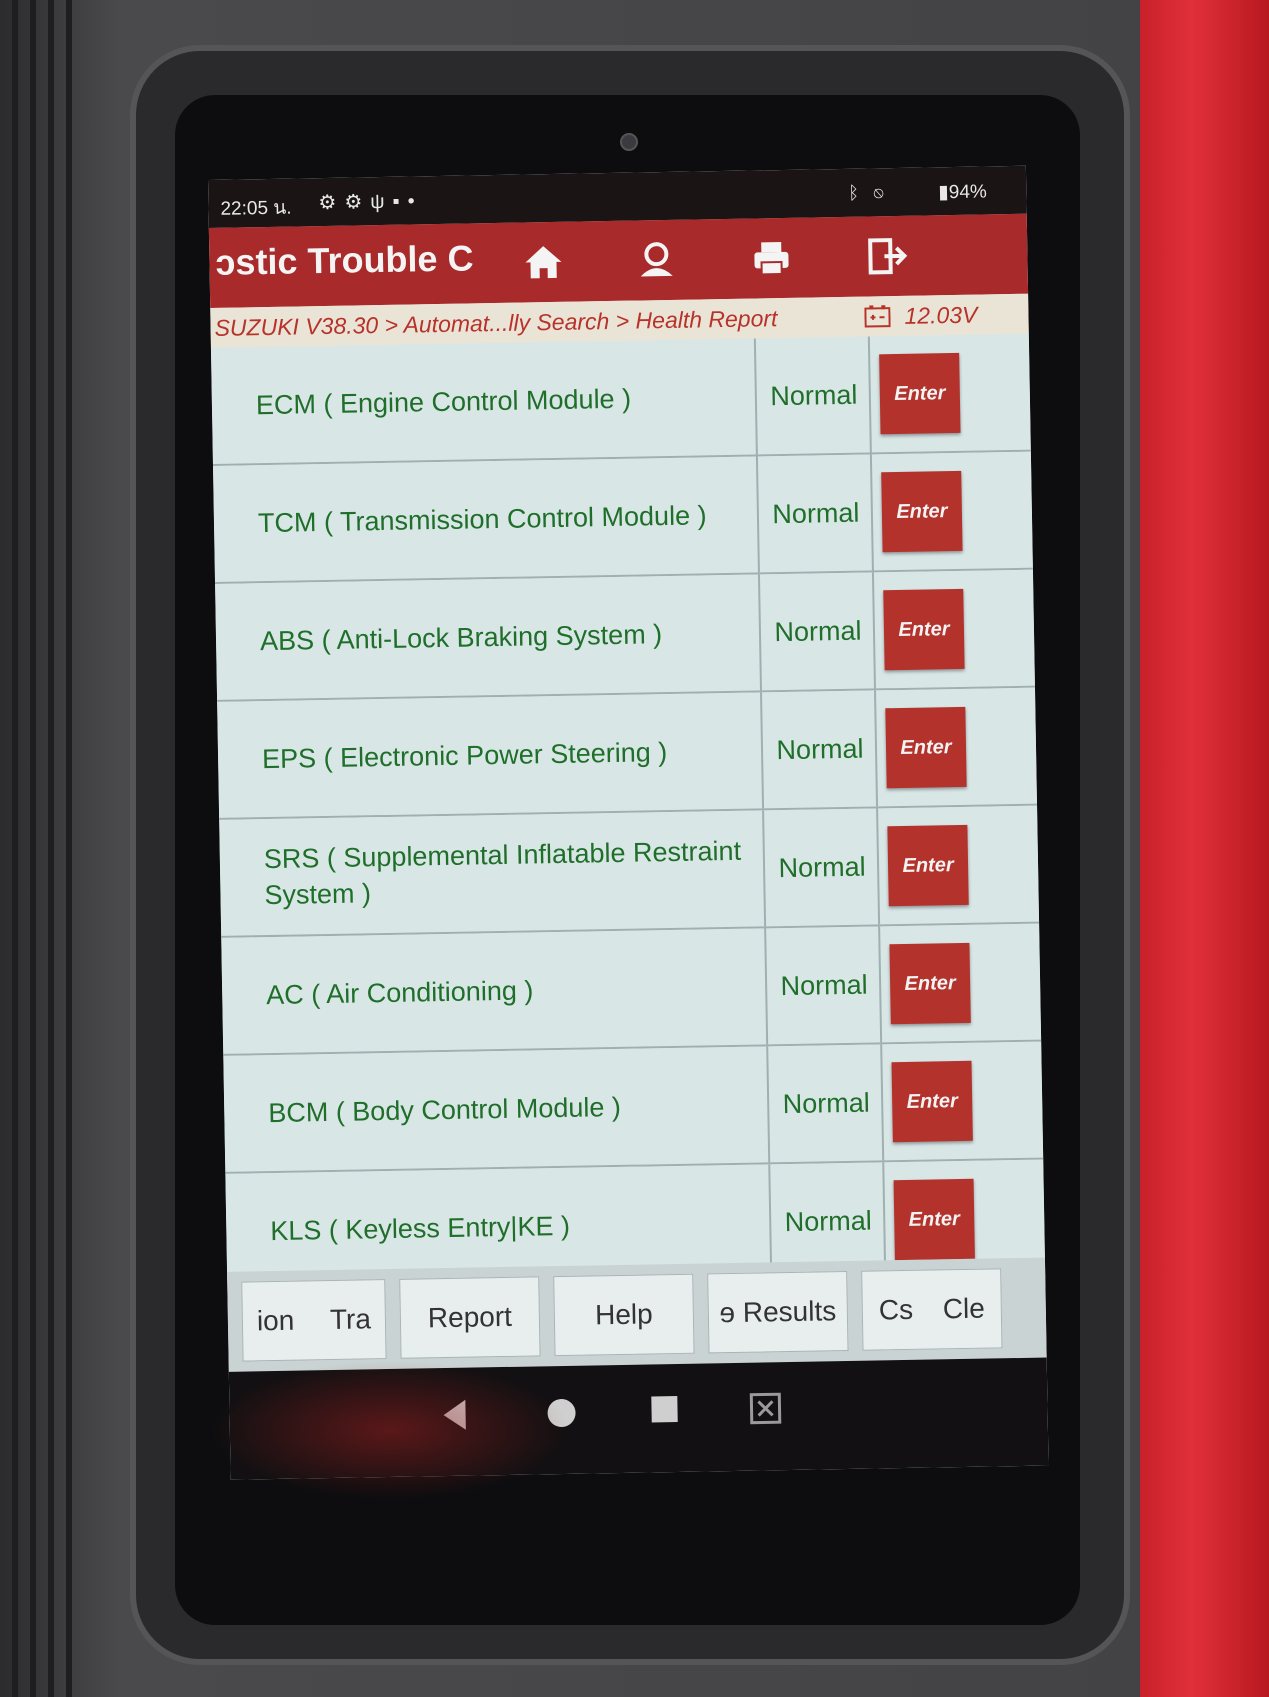 Image resolution: width=1269 pixels, height=1697 pixels. What do you see at coordinates (488, 637) in the screenshot?
I see `module-name: ABS ( Anti-Lock Braking System )` at bounding box center [488, 637].